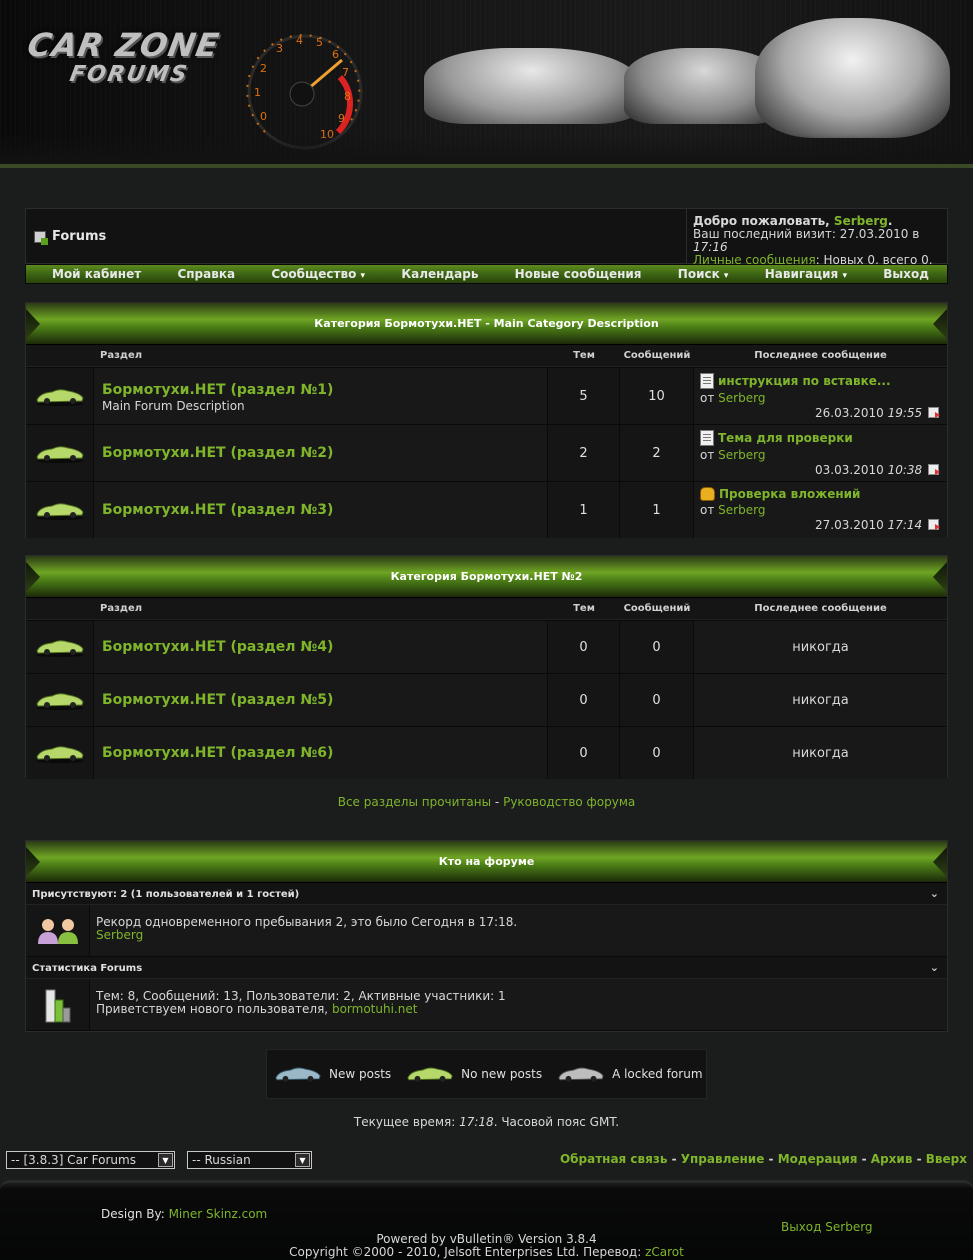  What do you see at coordinates (703, 274) in the screenshot?
I see `nav-search: Поиск ▾` at bounding box center [703, 274].